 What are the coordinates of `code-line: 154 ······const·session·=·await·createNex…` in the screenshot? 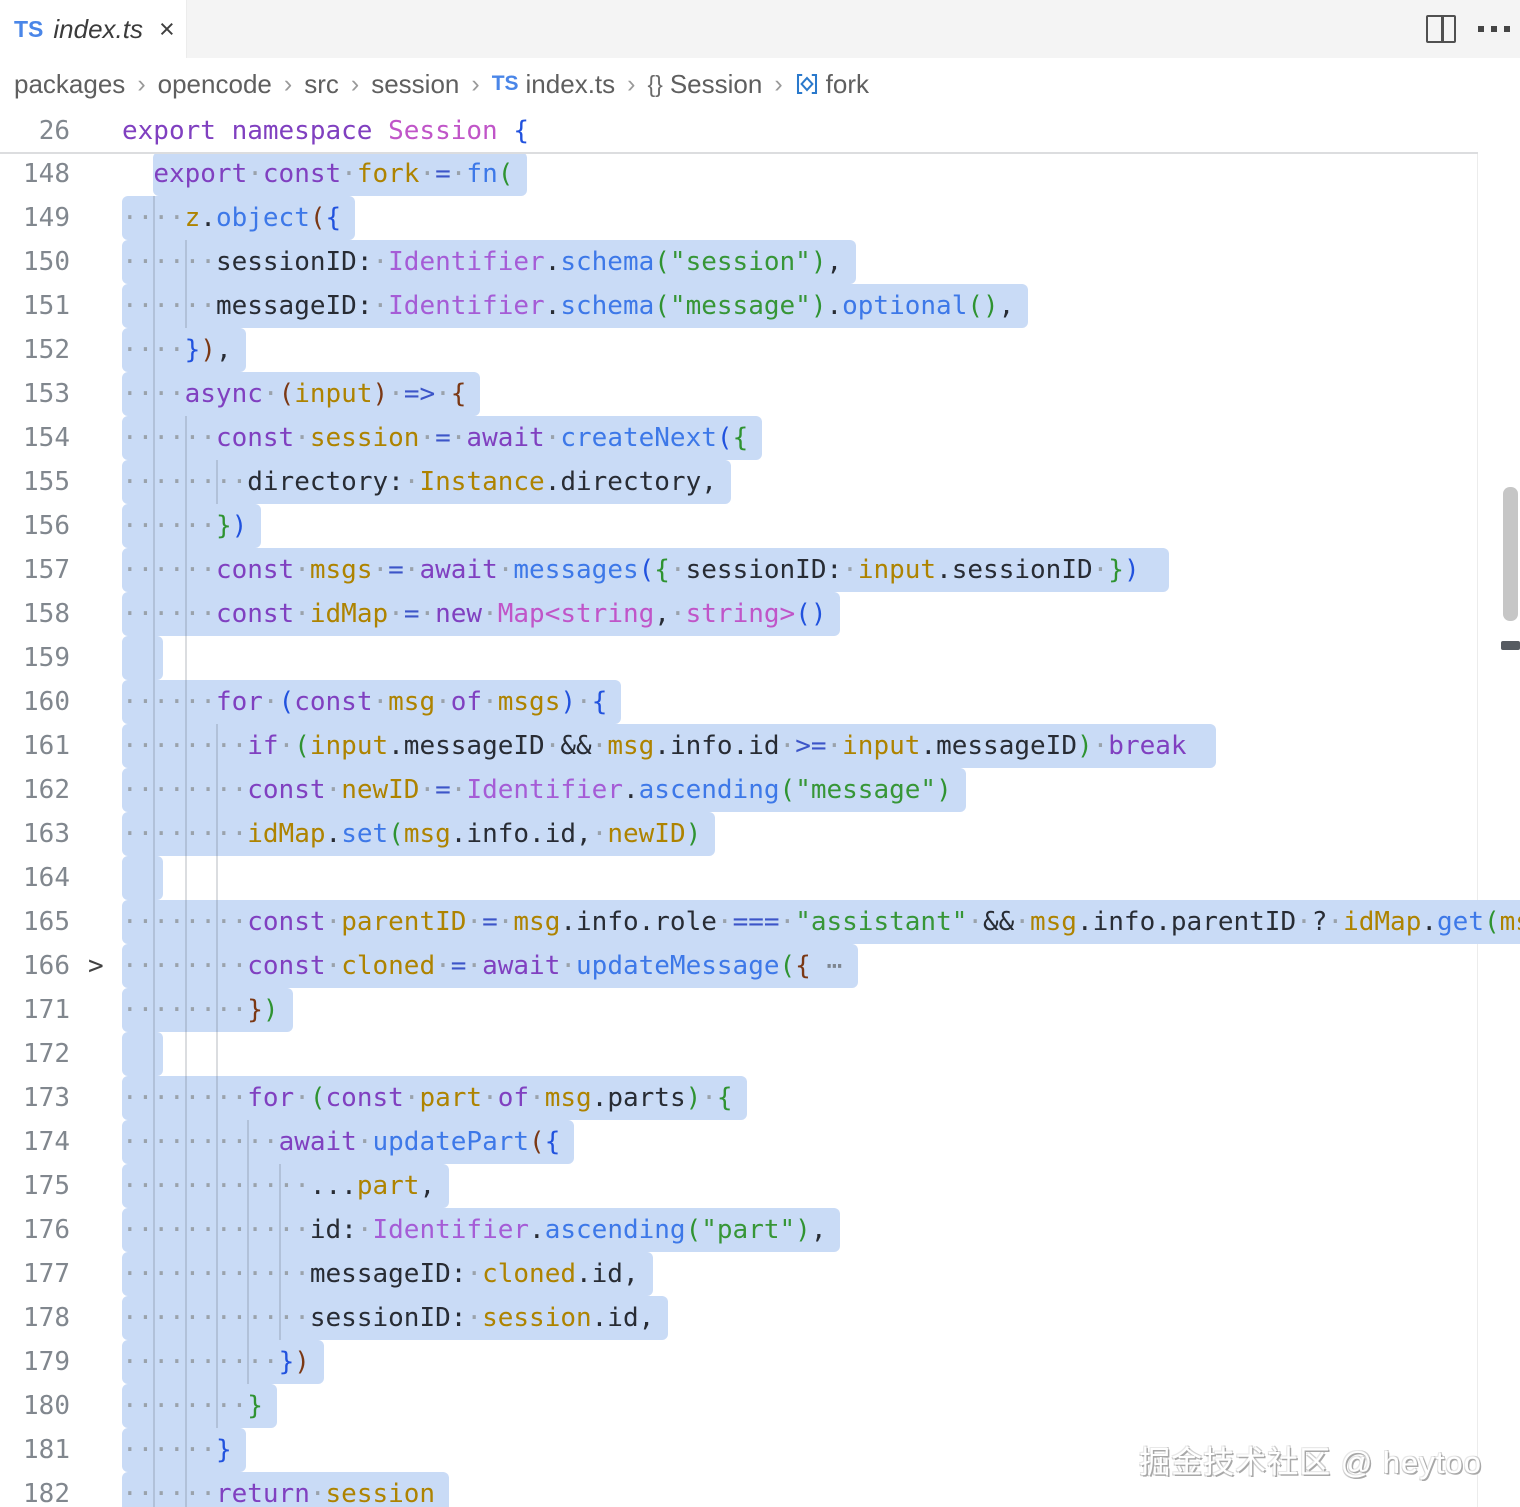 It's located at (760, 438).